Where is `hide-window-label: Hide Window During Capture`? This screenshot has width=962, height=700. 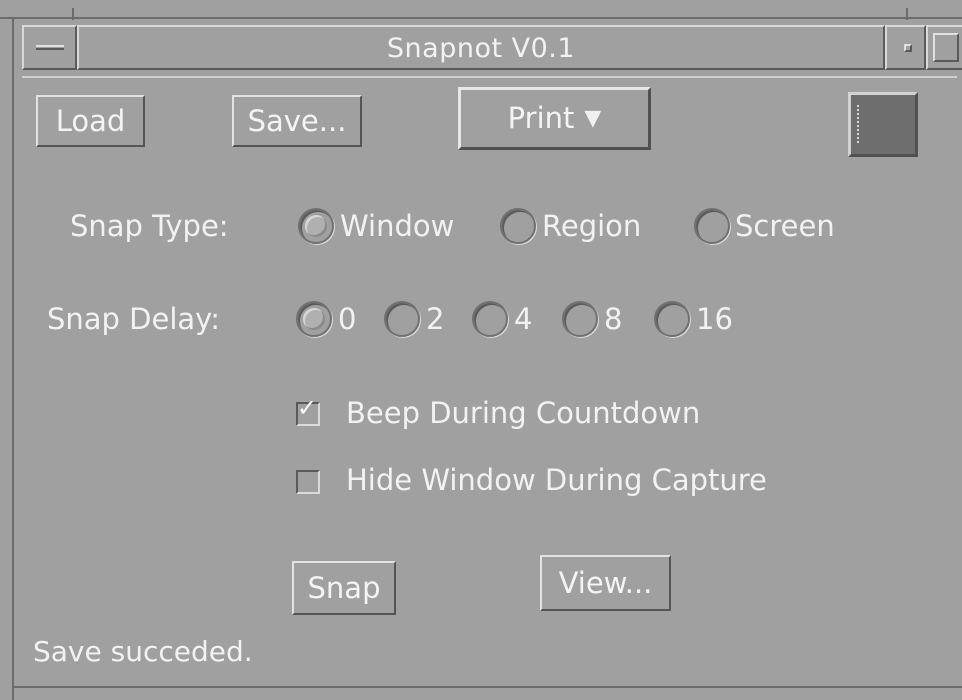 hide-window-label: Hide Window During Capture is located at coordinates (556, 480).